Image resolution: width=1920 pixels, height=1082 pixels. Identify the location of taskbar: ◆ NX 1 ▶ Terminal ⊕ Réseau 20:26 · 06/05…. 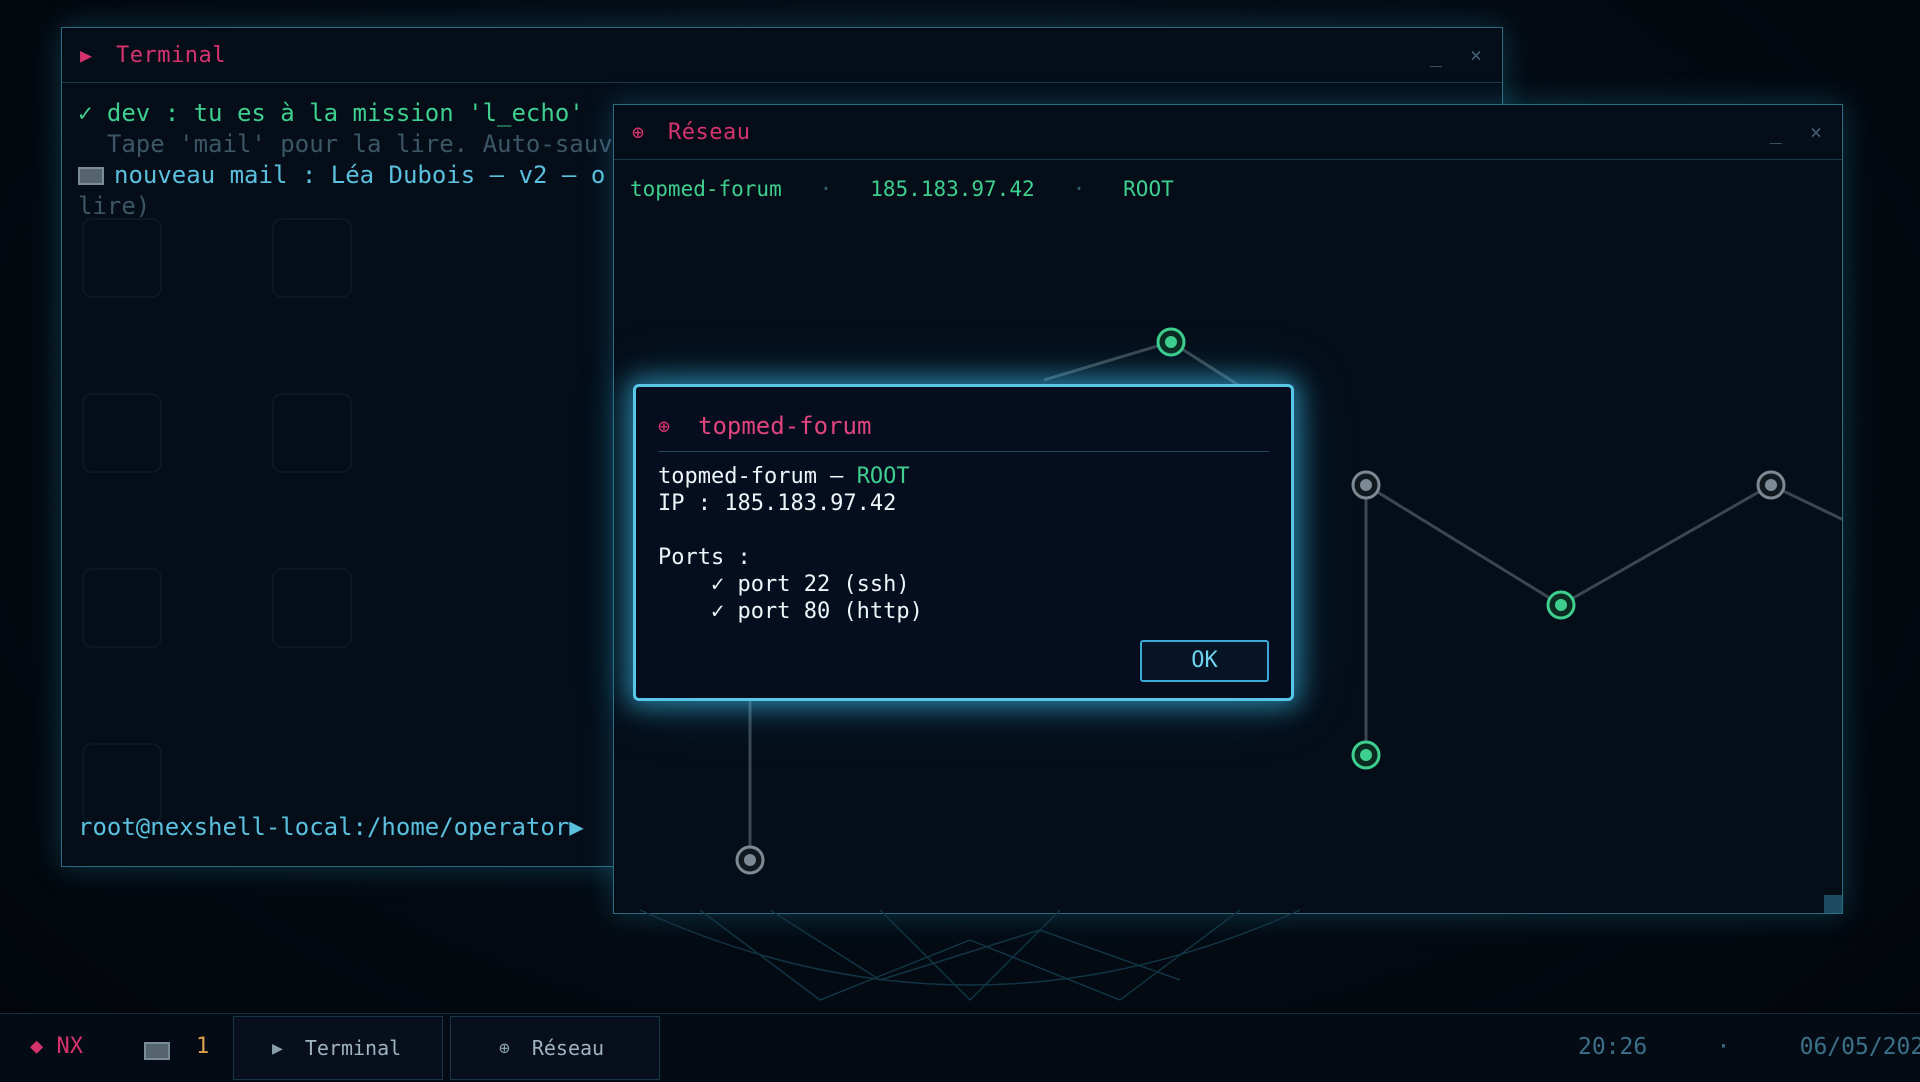
(960, 1047).